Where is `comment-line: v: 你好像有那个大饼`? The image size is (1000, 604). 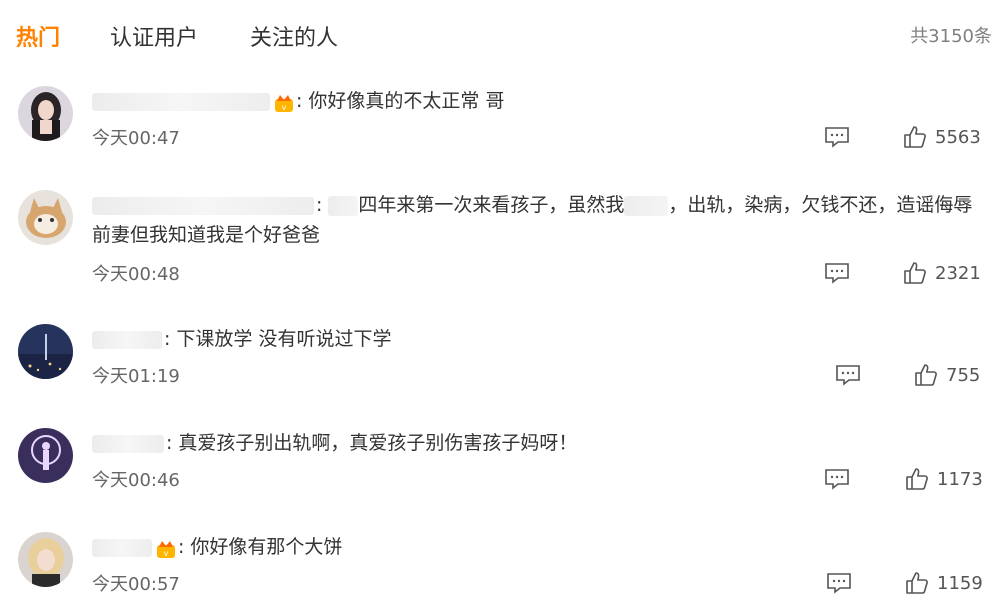
comment-line: v: 你好像有那个大饼 is located at coordinates (541, 547).